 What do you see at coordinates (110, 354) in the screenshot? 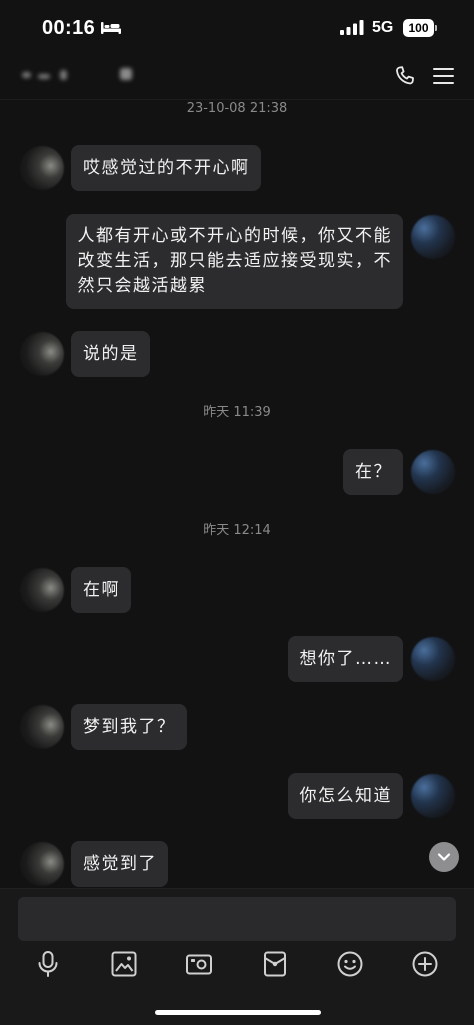
I see `message-bubble: 说的是` at bounding box center [110, 354].